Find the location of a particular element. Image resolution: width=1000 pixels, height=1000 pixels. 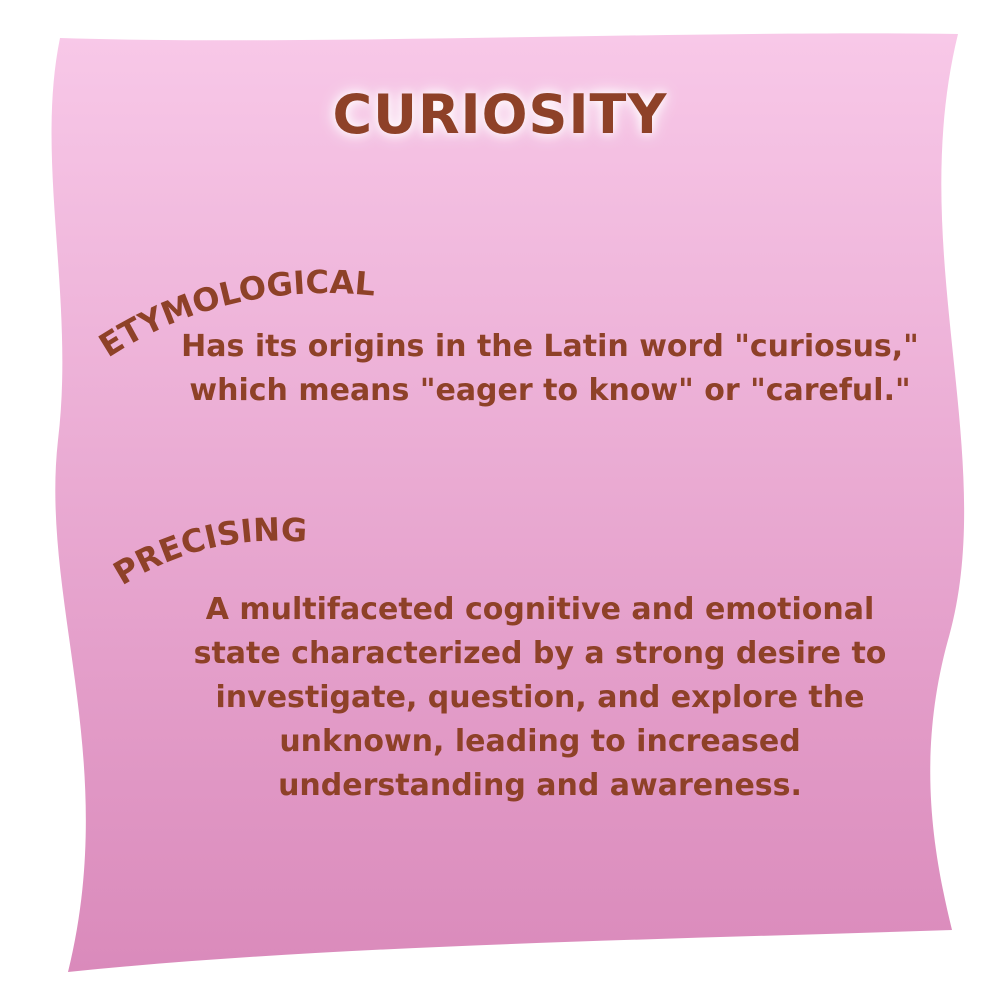

section-headings: ETYMOLOGICAL PRECISING is located at coordinates (234, 428).